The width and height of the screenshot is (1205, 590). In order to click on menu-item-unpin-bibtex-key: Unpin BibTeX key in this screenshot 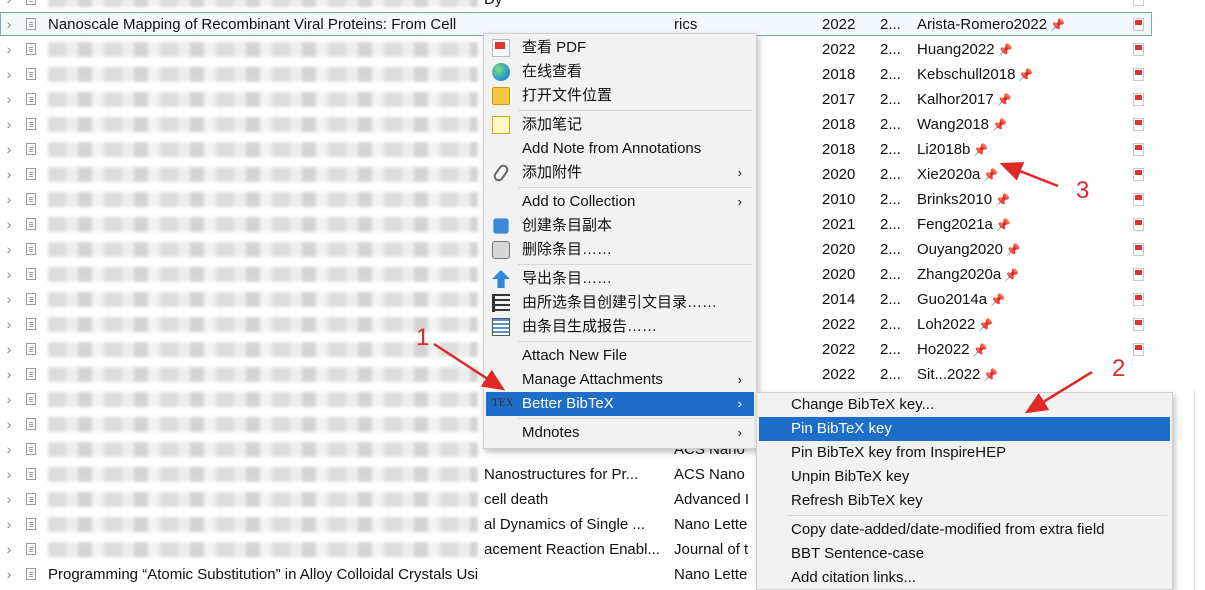, I will do `click(964, 477)`.